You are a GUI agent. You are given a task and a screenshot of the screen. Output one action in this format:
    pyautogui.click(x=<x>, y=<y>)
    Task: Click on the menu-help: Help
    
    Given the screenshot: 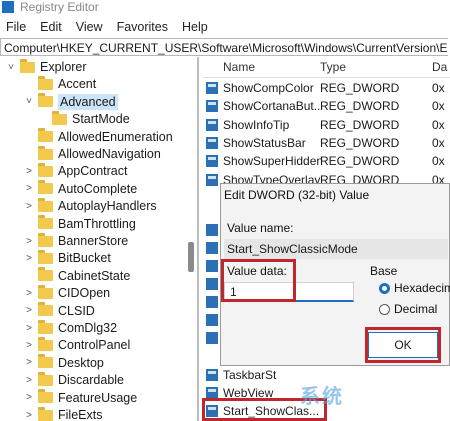 What is the action you would take?
    pyautogui.click(x=196, y=27)
    